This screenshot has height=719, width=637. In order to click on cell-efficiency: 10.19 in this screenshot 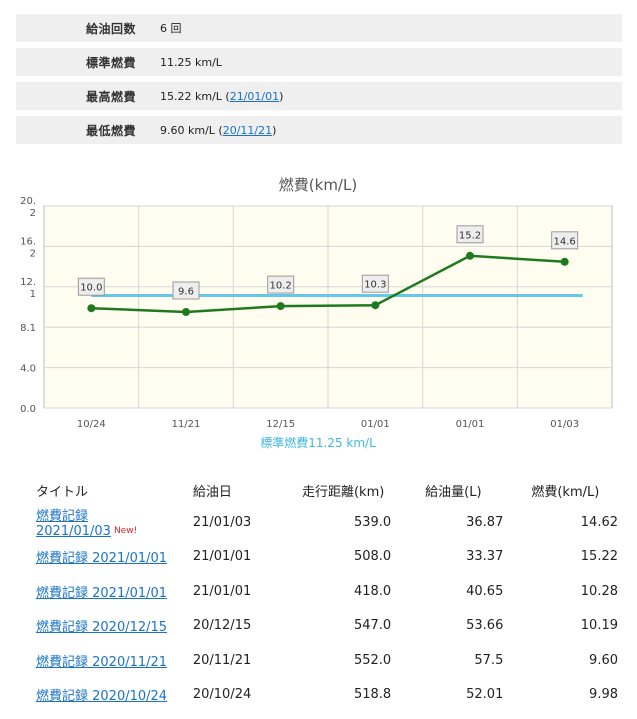, I will do `click(599, 626)`.